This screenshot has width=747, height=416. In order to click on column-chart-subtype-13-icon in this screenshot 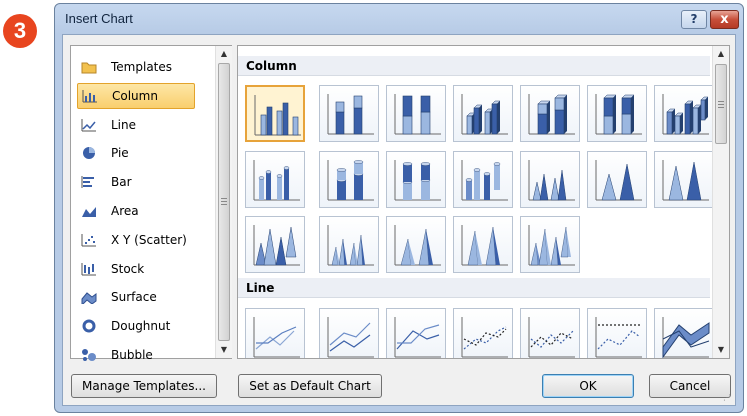, I will do `click(618, 180)`.